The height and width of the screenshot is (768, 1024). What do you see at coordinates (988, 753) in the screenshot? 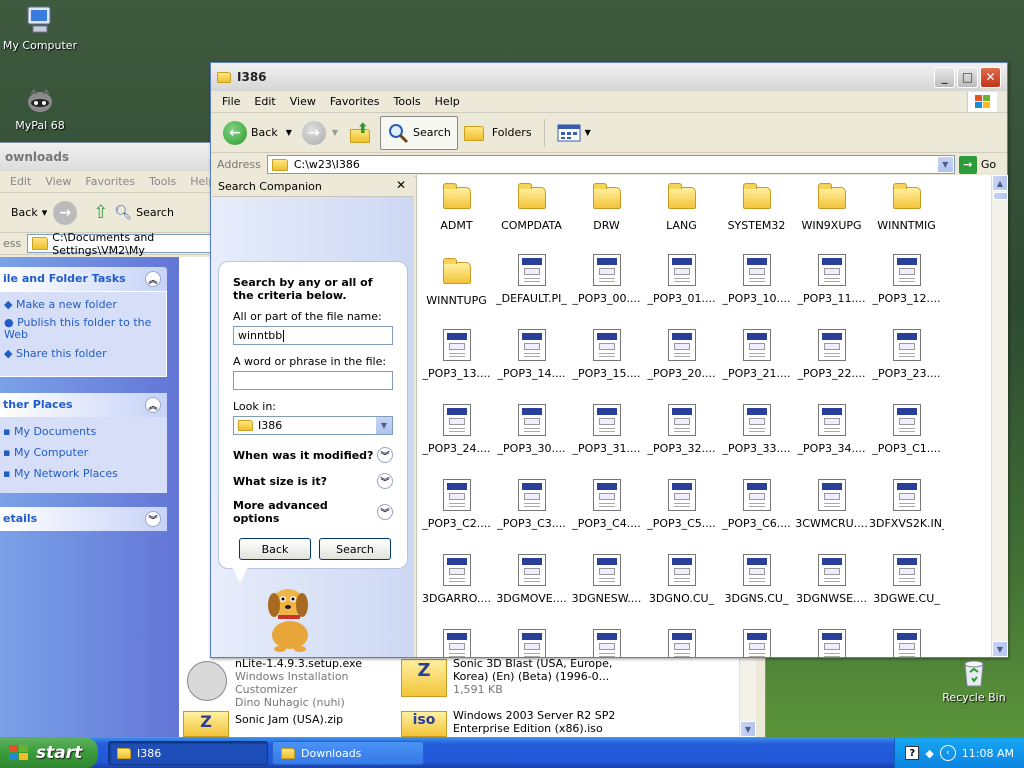
I see `clock: 11:08 AM` at bounding box center [988, 753].